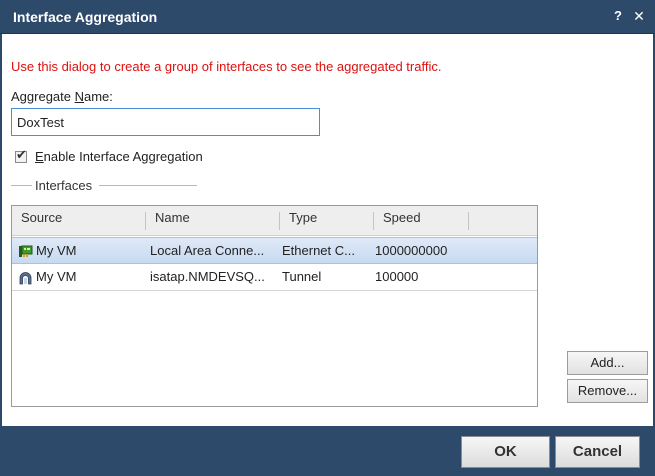  I want to click on column-header-type: Type, so click(298, 221).